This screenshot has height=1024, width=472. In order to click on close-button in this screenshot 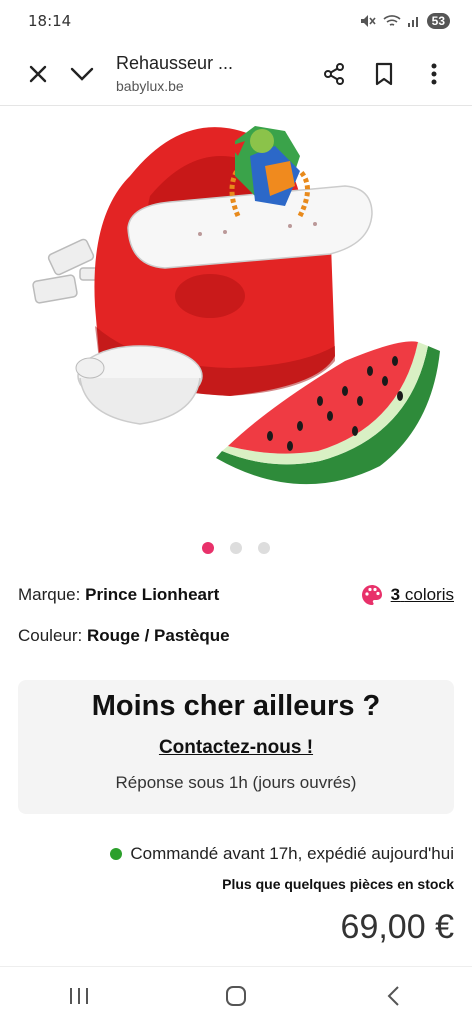, I will do `click(38, 74)`.